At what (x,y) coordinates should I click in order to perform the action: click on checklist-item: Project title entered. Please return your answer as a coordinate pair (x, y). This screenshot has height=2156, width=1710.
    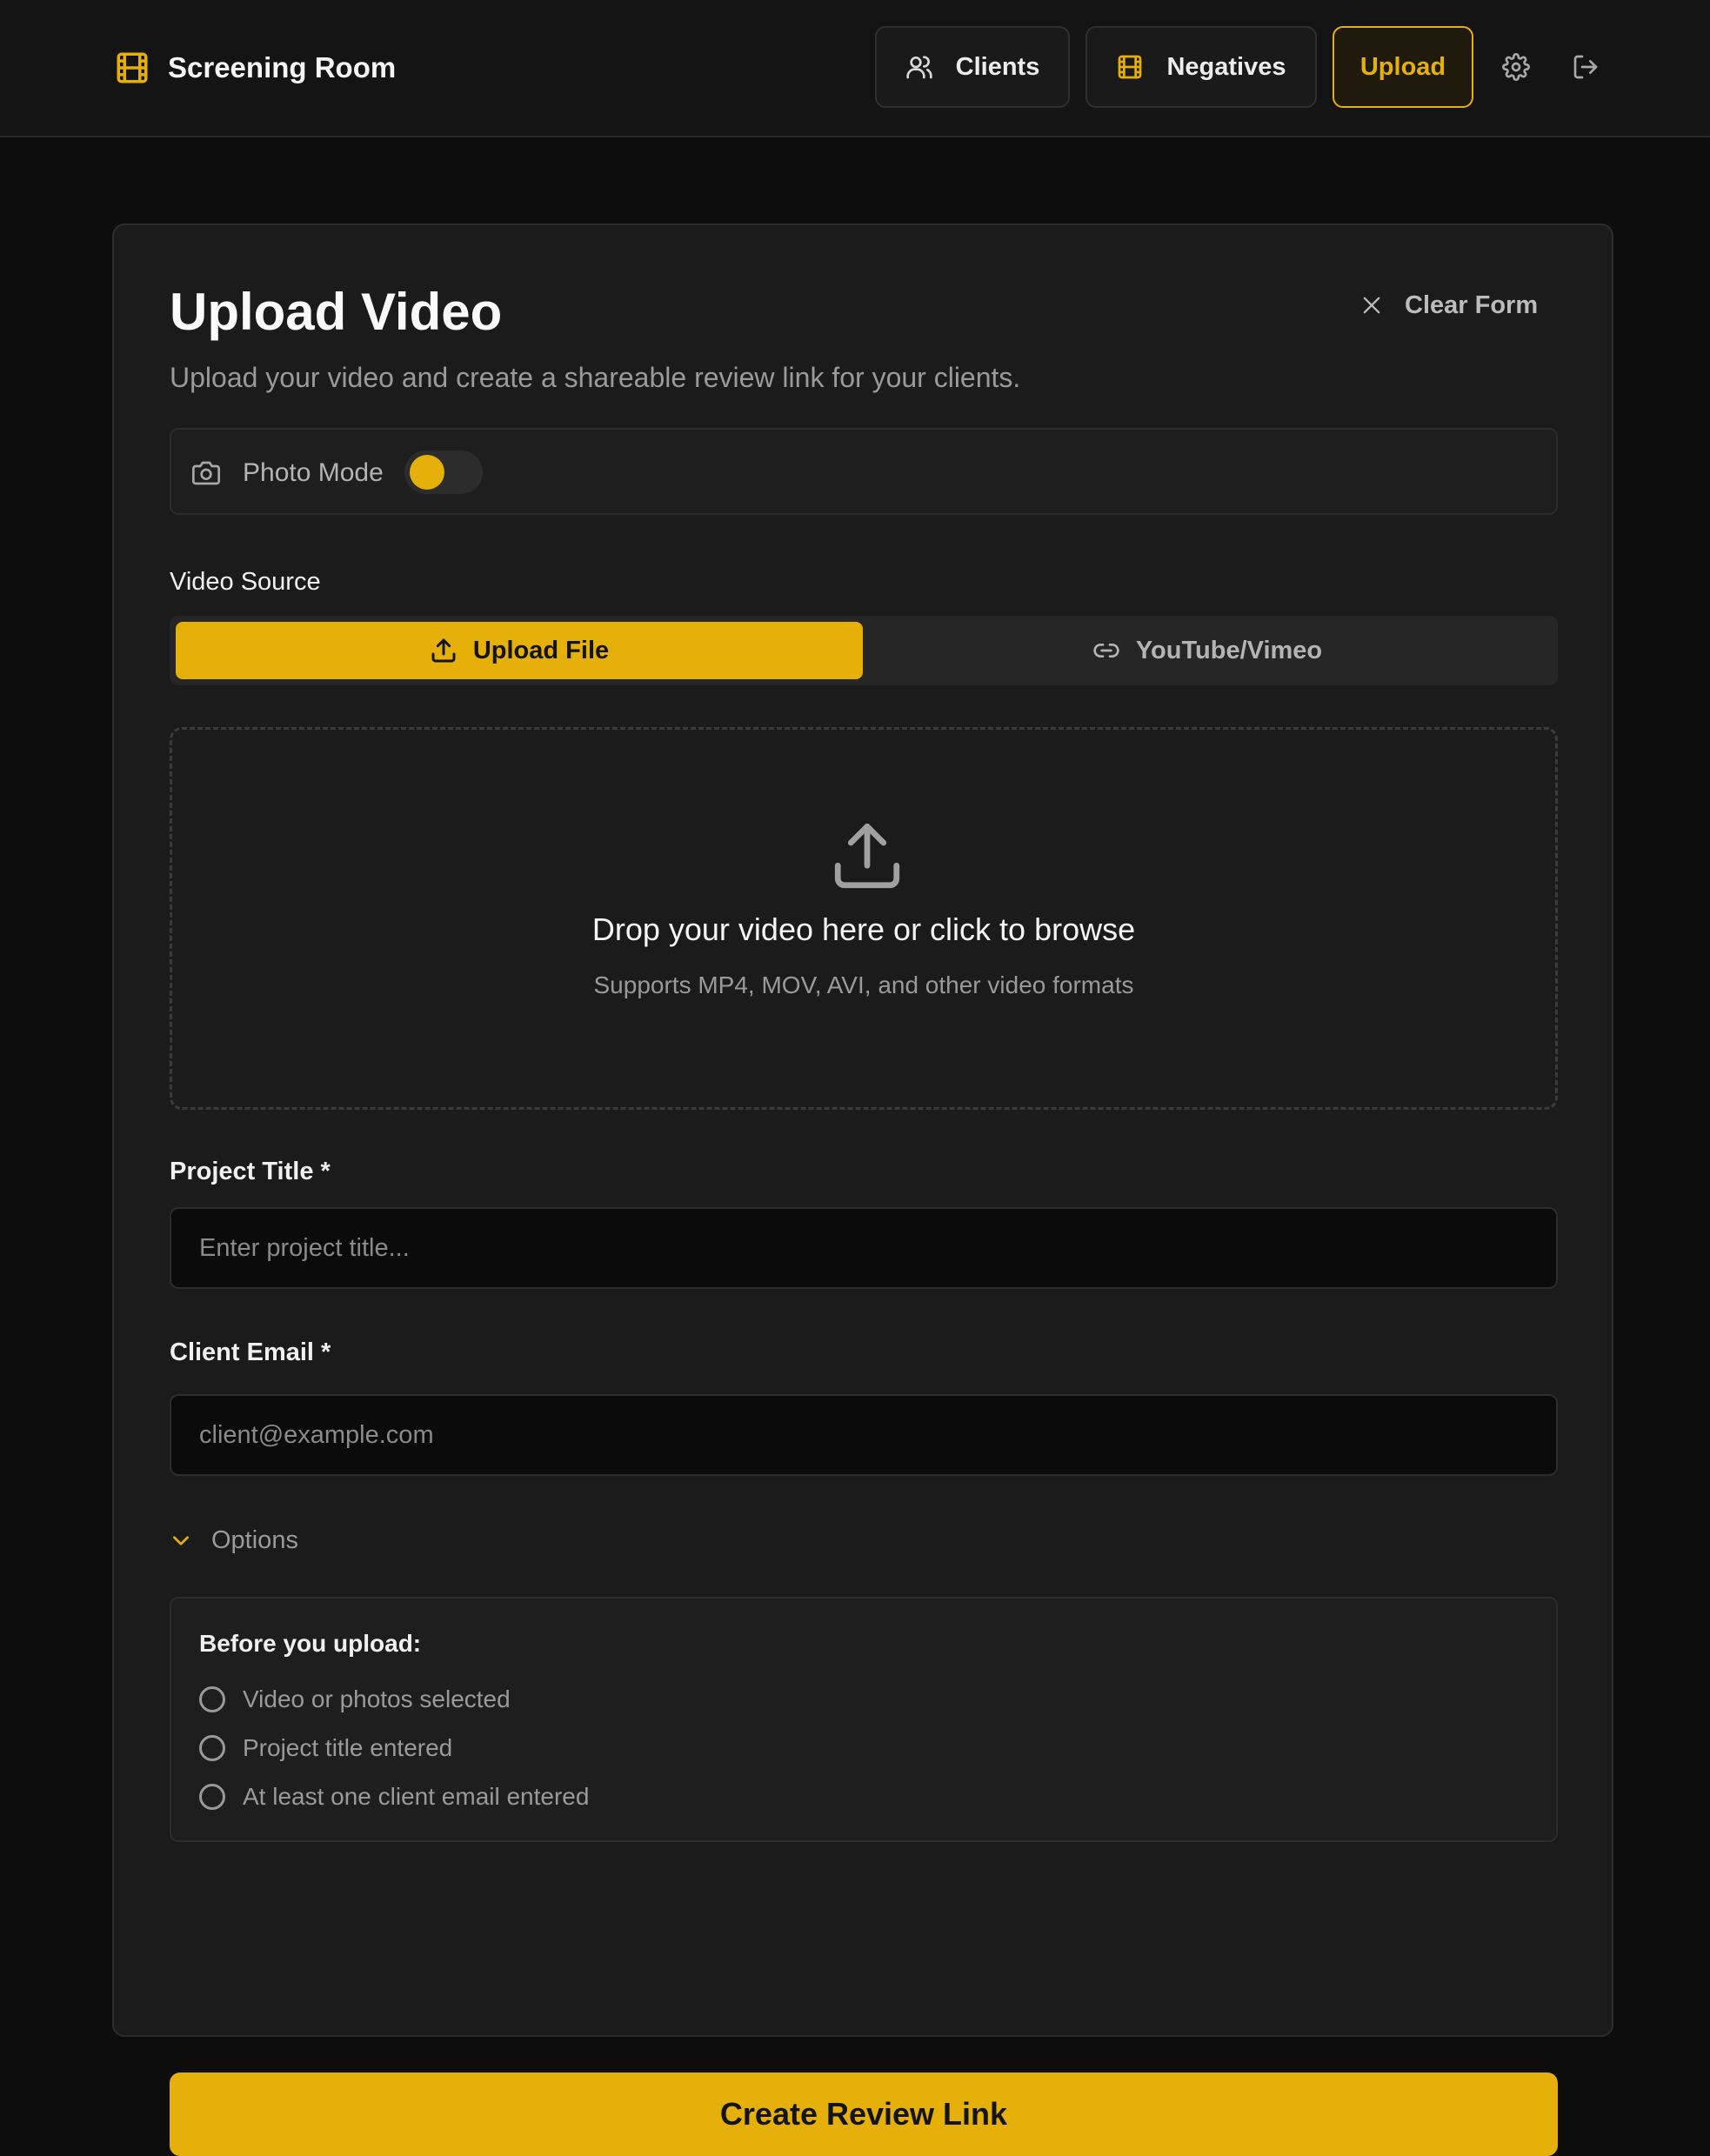
    Looking at the image, I should click on (325, 1748).